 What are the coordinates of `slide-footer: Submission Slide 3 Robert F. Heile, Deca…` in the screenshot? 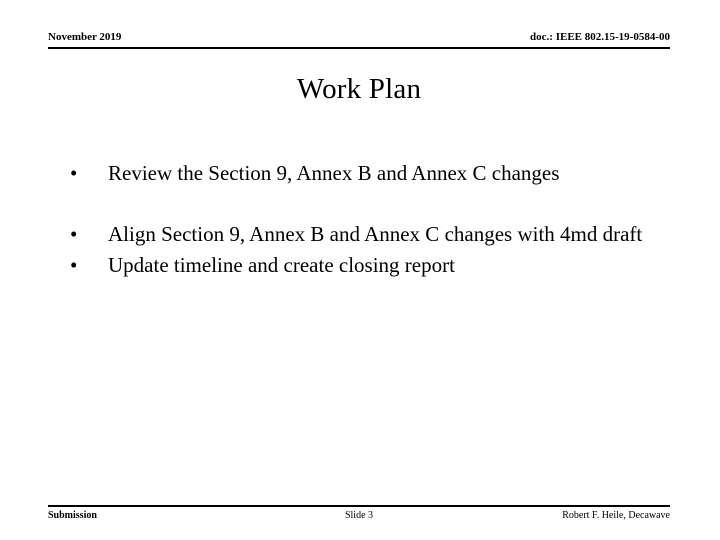 It's located at (359, 518).